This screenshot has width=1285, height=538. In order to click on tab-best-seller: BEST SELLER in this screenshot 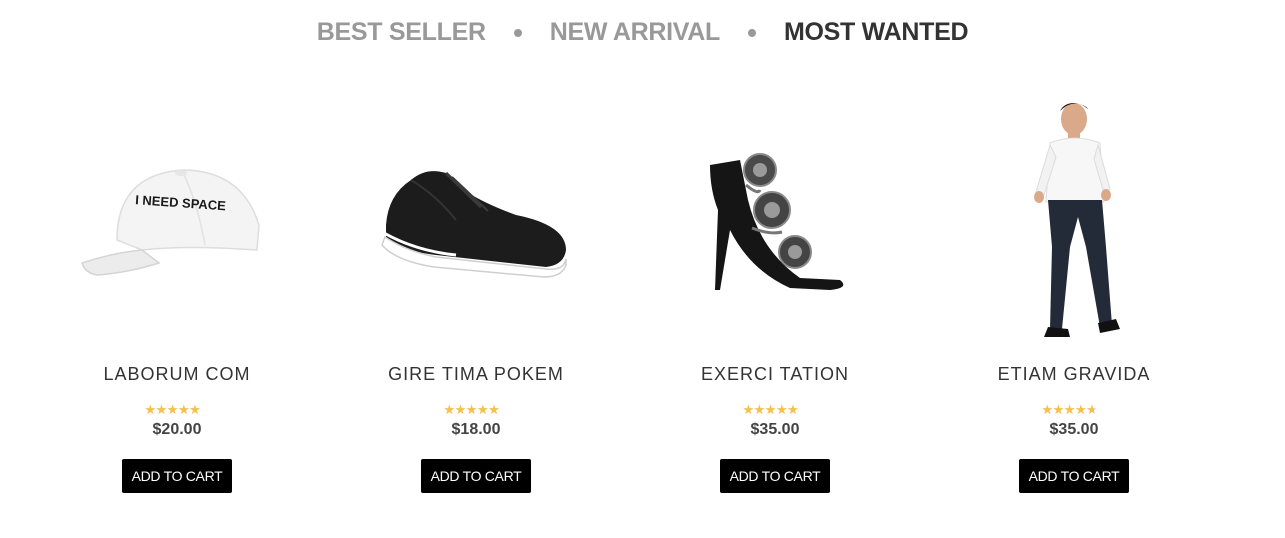, I will do `click(401, 32)`.